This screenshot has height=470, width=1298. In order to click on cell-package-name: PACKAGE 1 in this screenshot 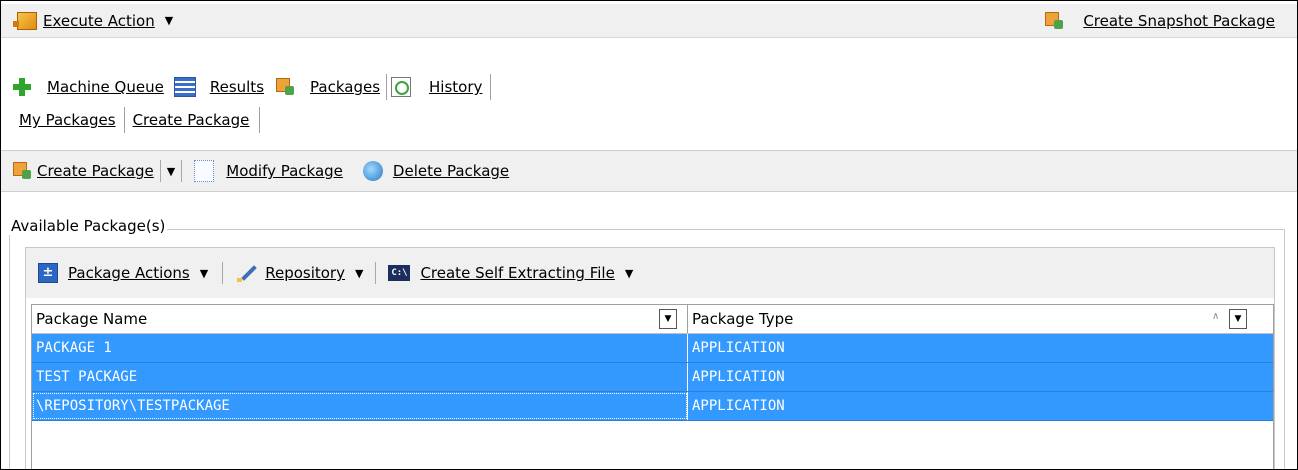, I will do `click(74, 348)`.